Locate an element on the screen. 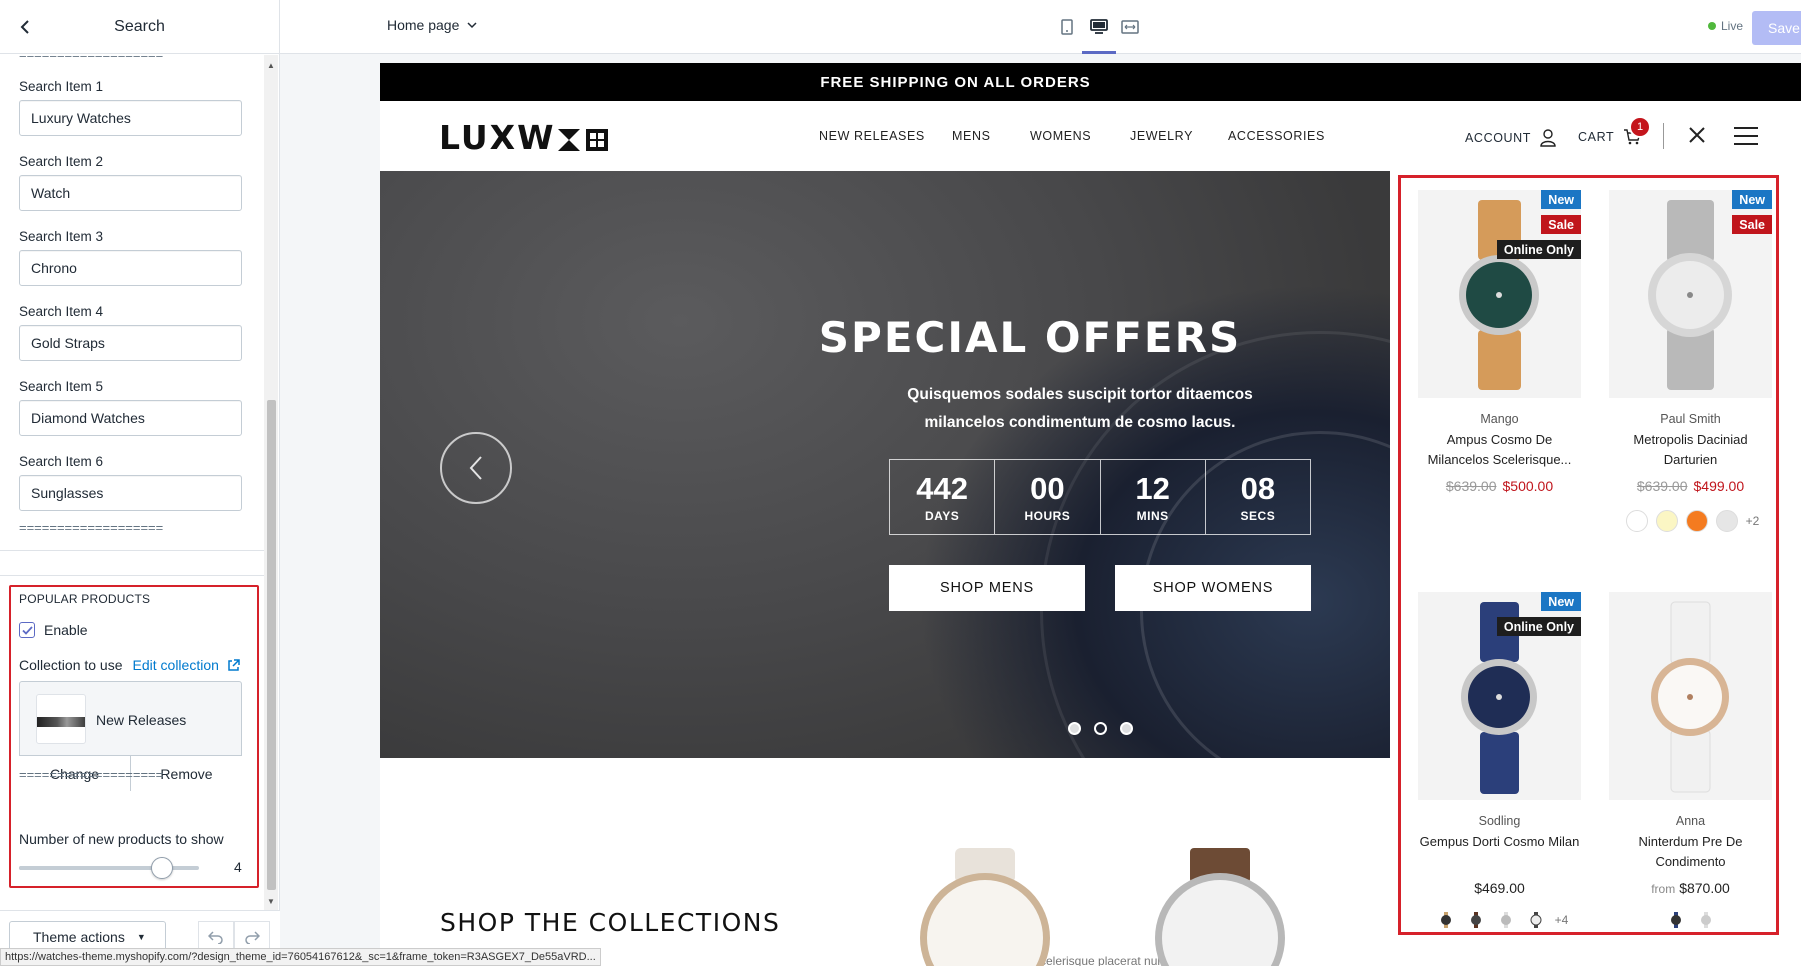 The image size is (1801, 966). search-item-1-input: Luxury Watches is located at coordinates (130, 118).